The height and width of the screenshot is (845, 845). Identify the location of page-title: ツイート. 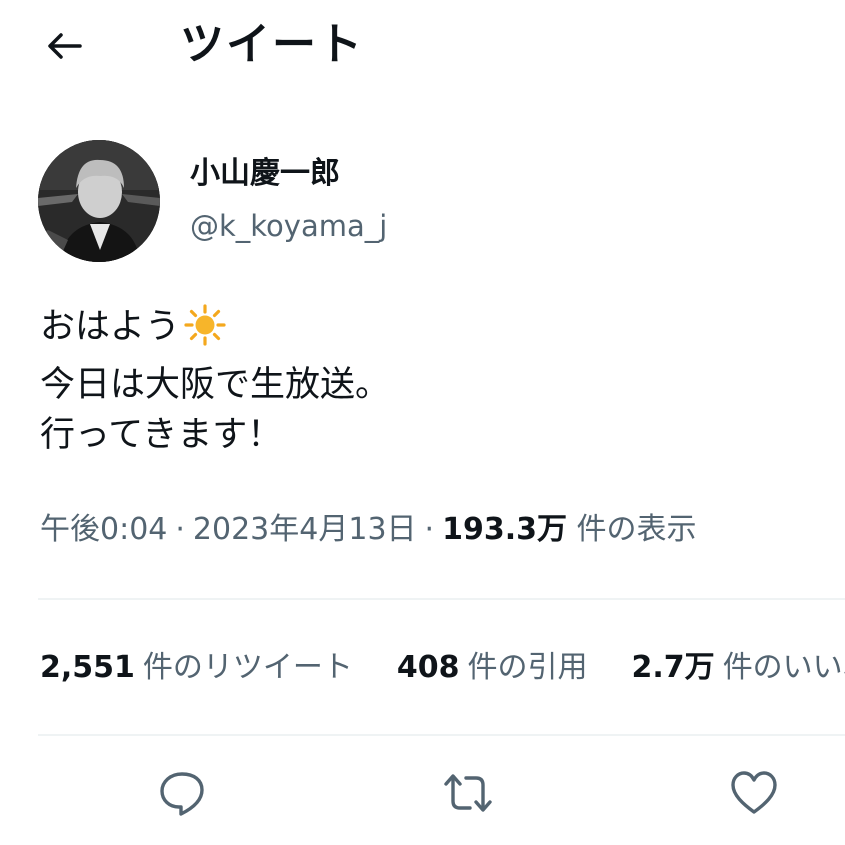
(272, 44).